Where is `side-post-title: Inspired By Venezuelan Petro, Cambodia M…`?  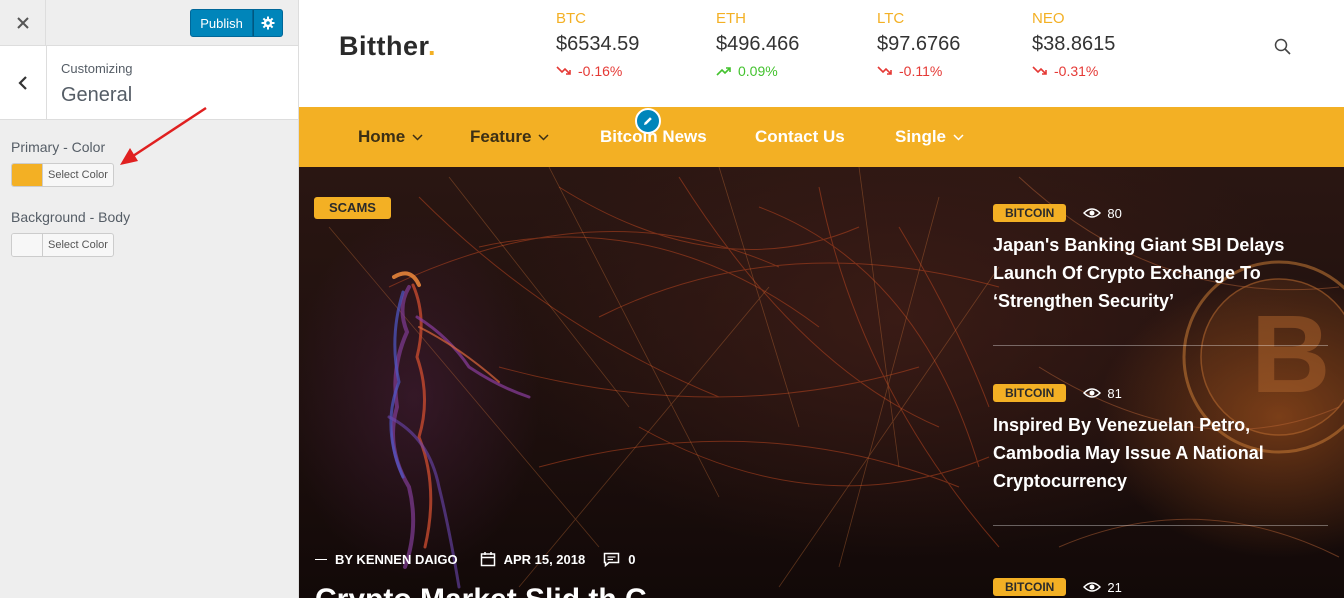
side-post-title: Inspired By Venezuelan Petro, Cambodia M… is located at coordinates (1160, 453).